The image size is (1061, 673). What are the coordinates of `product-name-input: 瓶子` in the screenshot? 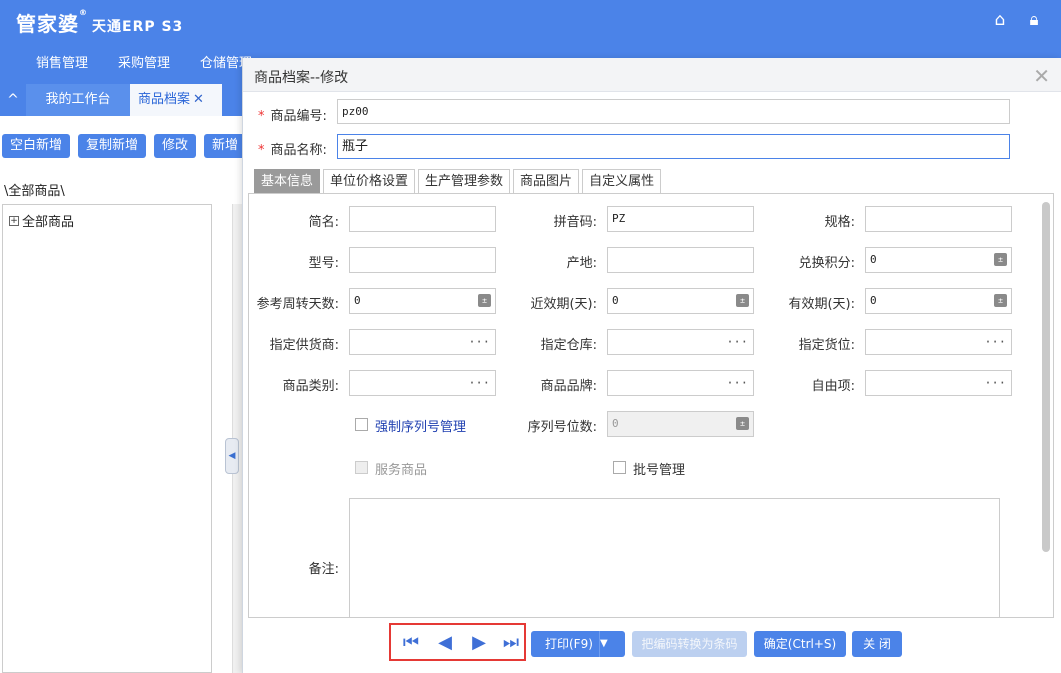 It's located at (673, 146).